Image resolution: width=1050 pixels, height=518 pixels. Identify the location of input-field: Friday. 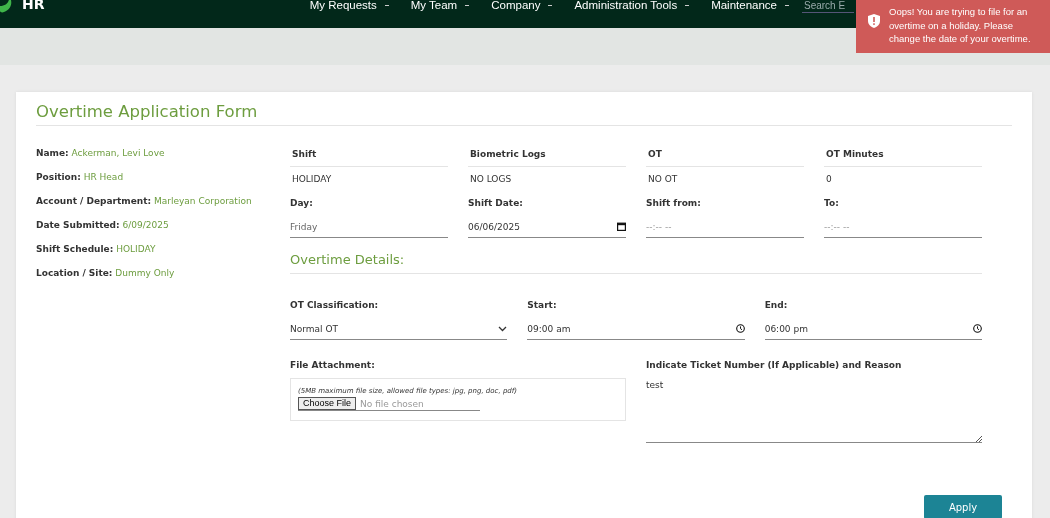
(369, 227).